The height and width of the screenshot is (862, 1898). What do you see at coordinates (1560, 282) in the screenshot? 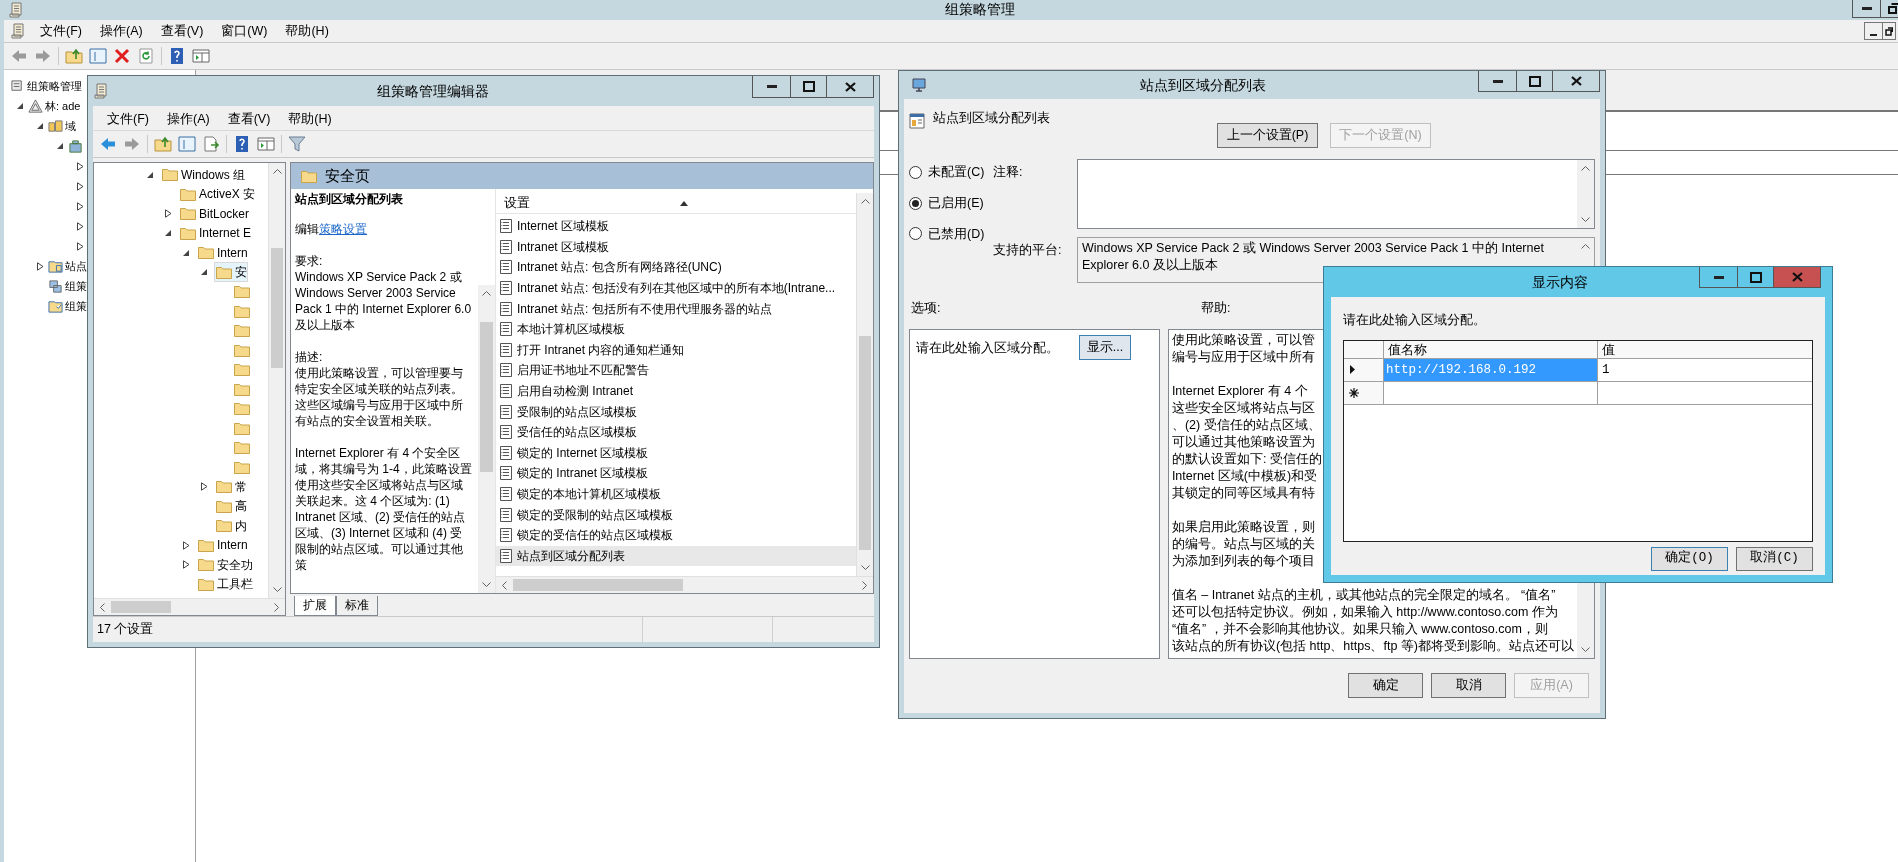
I see `window-title: 显示内容` at bounding box center [1560, 282].